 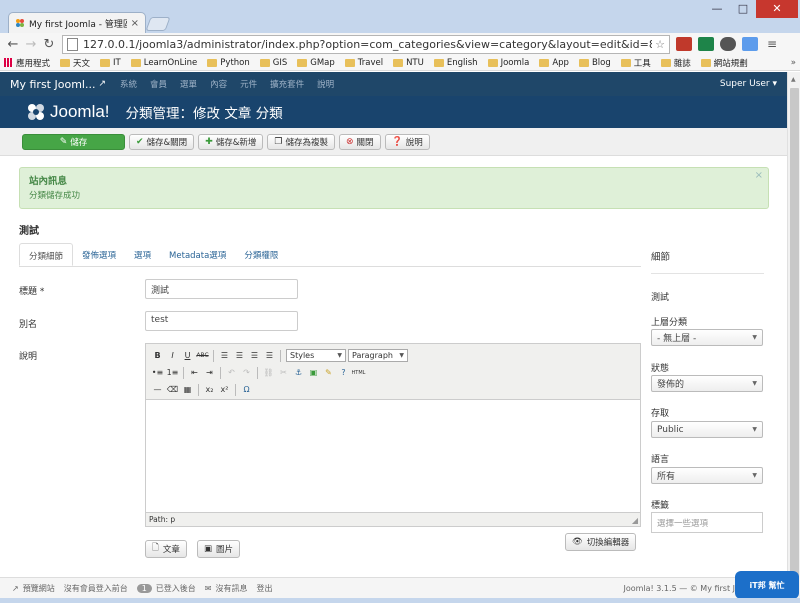 What do you see at coordinates (313, 373) in the screenshot?
I see `image-icon: ▣` at bounding box center [313, 373].